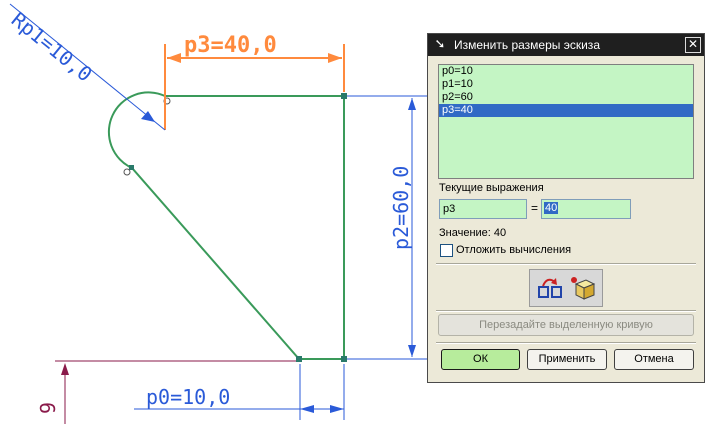  I want to click on expression-name-field: p3, so click(483, 209).